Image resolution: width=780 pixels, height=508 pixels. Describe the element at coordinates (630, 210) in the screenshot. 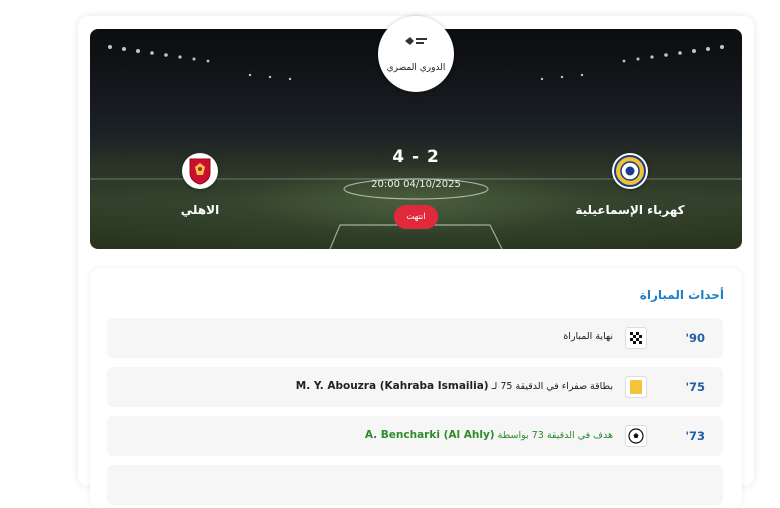

I see `away-team-name: كهرباء الإسماعيلية` at that location.